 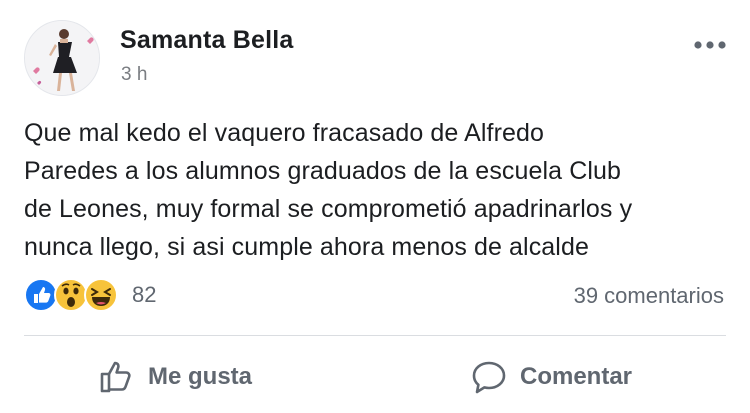 What do you see at coordinates (200, 376) in the screenshot?
I see `like-button-label: Me gusta` at bounding box center [200, 376].